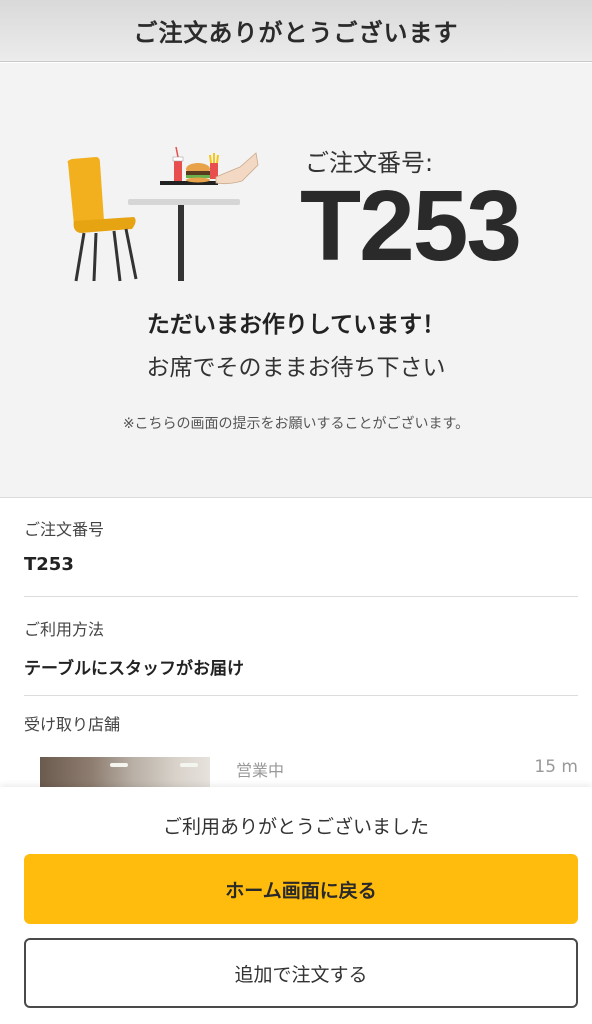 This screenshot has height=1024, width=592. Describe the element at coordinates (64, 629) in the screenshot. I see `usage-method-label: ご利用方法` at that location.